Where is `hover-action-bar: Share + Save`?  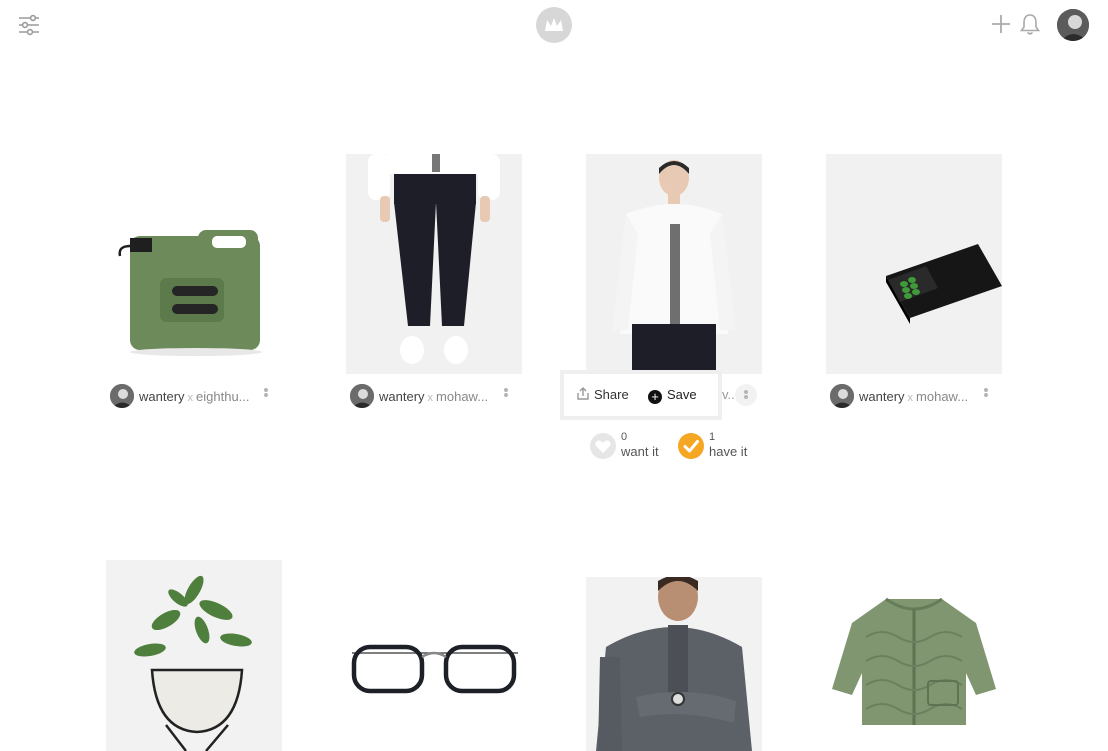
hover-action-bar: Share + Save is located at coordinates (641, 395).